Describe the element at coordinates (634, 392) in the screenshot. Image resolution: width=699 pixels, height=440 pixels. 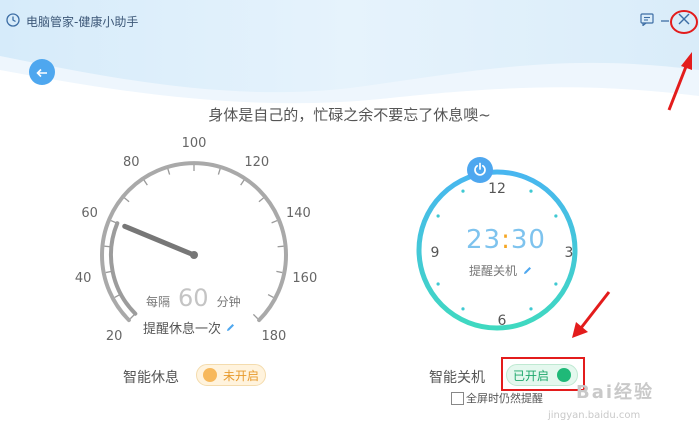
I see `watermark-brand: 经验` at that location.